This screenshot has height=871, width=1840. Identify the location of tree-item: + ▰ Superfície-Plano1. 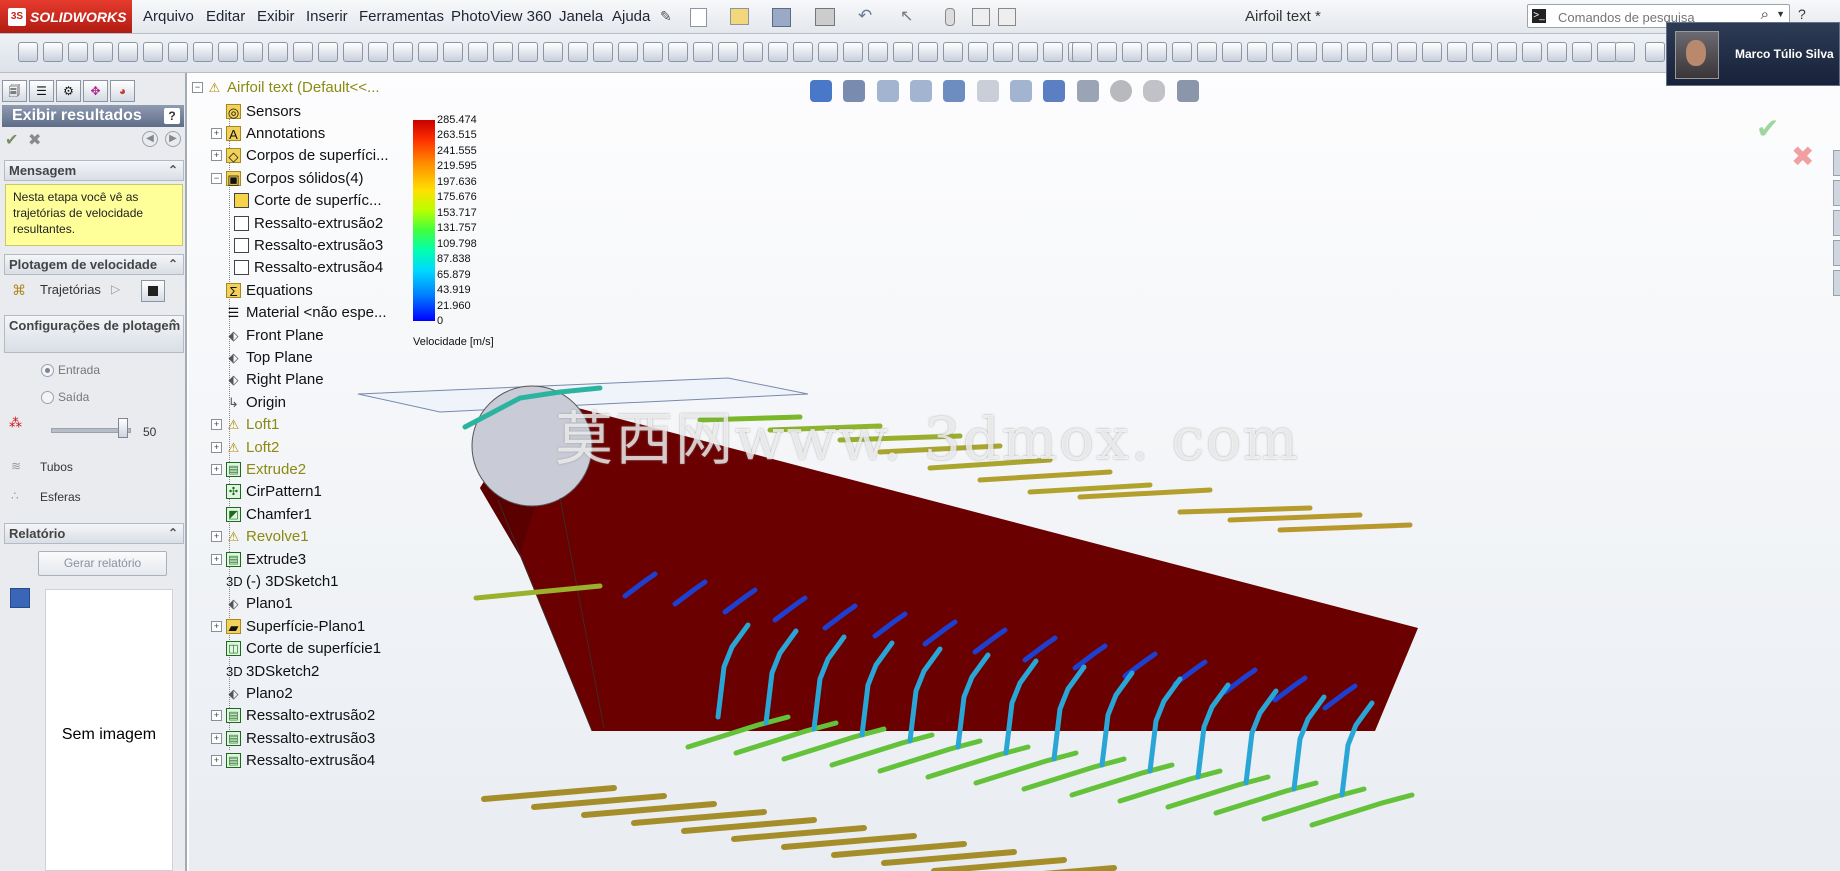
(288, 626).